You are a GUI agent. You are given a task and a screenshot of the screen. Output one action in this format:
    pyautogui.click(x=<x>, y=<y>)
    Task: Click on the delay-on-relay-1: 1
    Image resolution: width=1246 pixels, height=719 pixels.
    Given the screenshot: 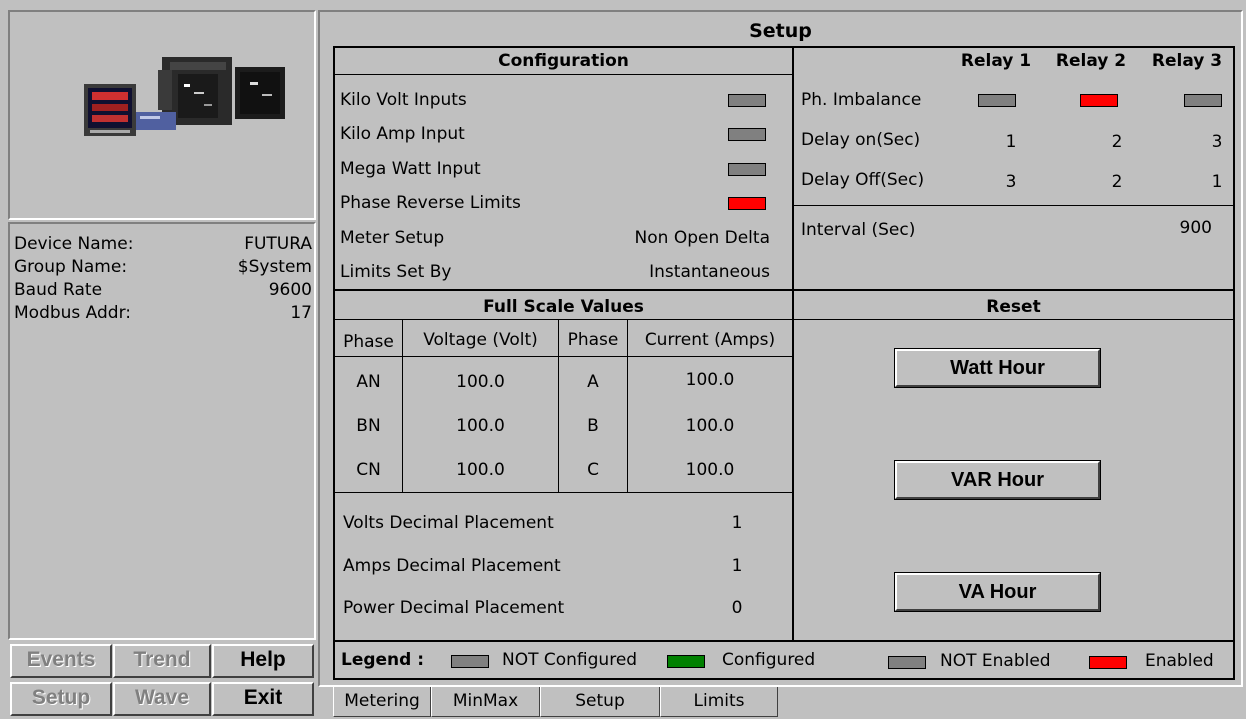 What is the action you would take?
    pyautogui.click(x=1011, y=142)
    